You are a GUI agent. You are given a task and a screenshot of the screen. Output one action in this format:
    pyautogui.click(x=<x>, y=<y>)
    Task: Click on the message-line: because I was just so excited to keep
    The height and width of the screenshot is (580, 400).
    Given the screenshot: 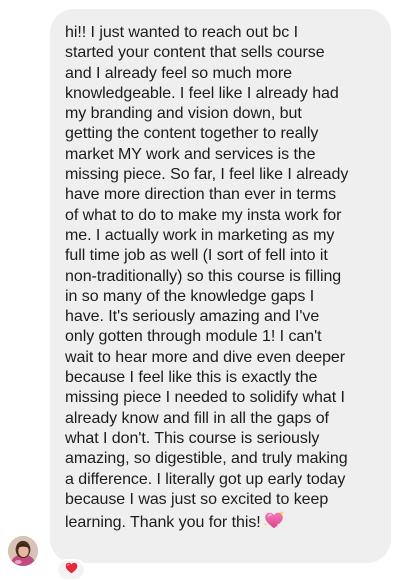 What is the action you would take?
    pyautogui.click(x=197, y=499)
    